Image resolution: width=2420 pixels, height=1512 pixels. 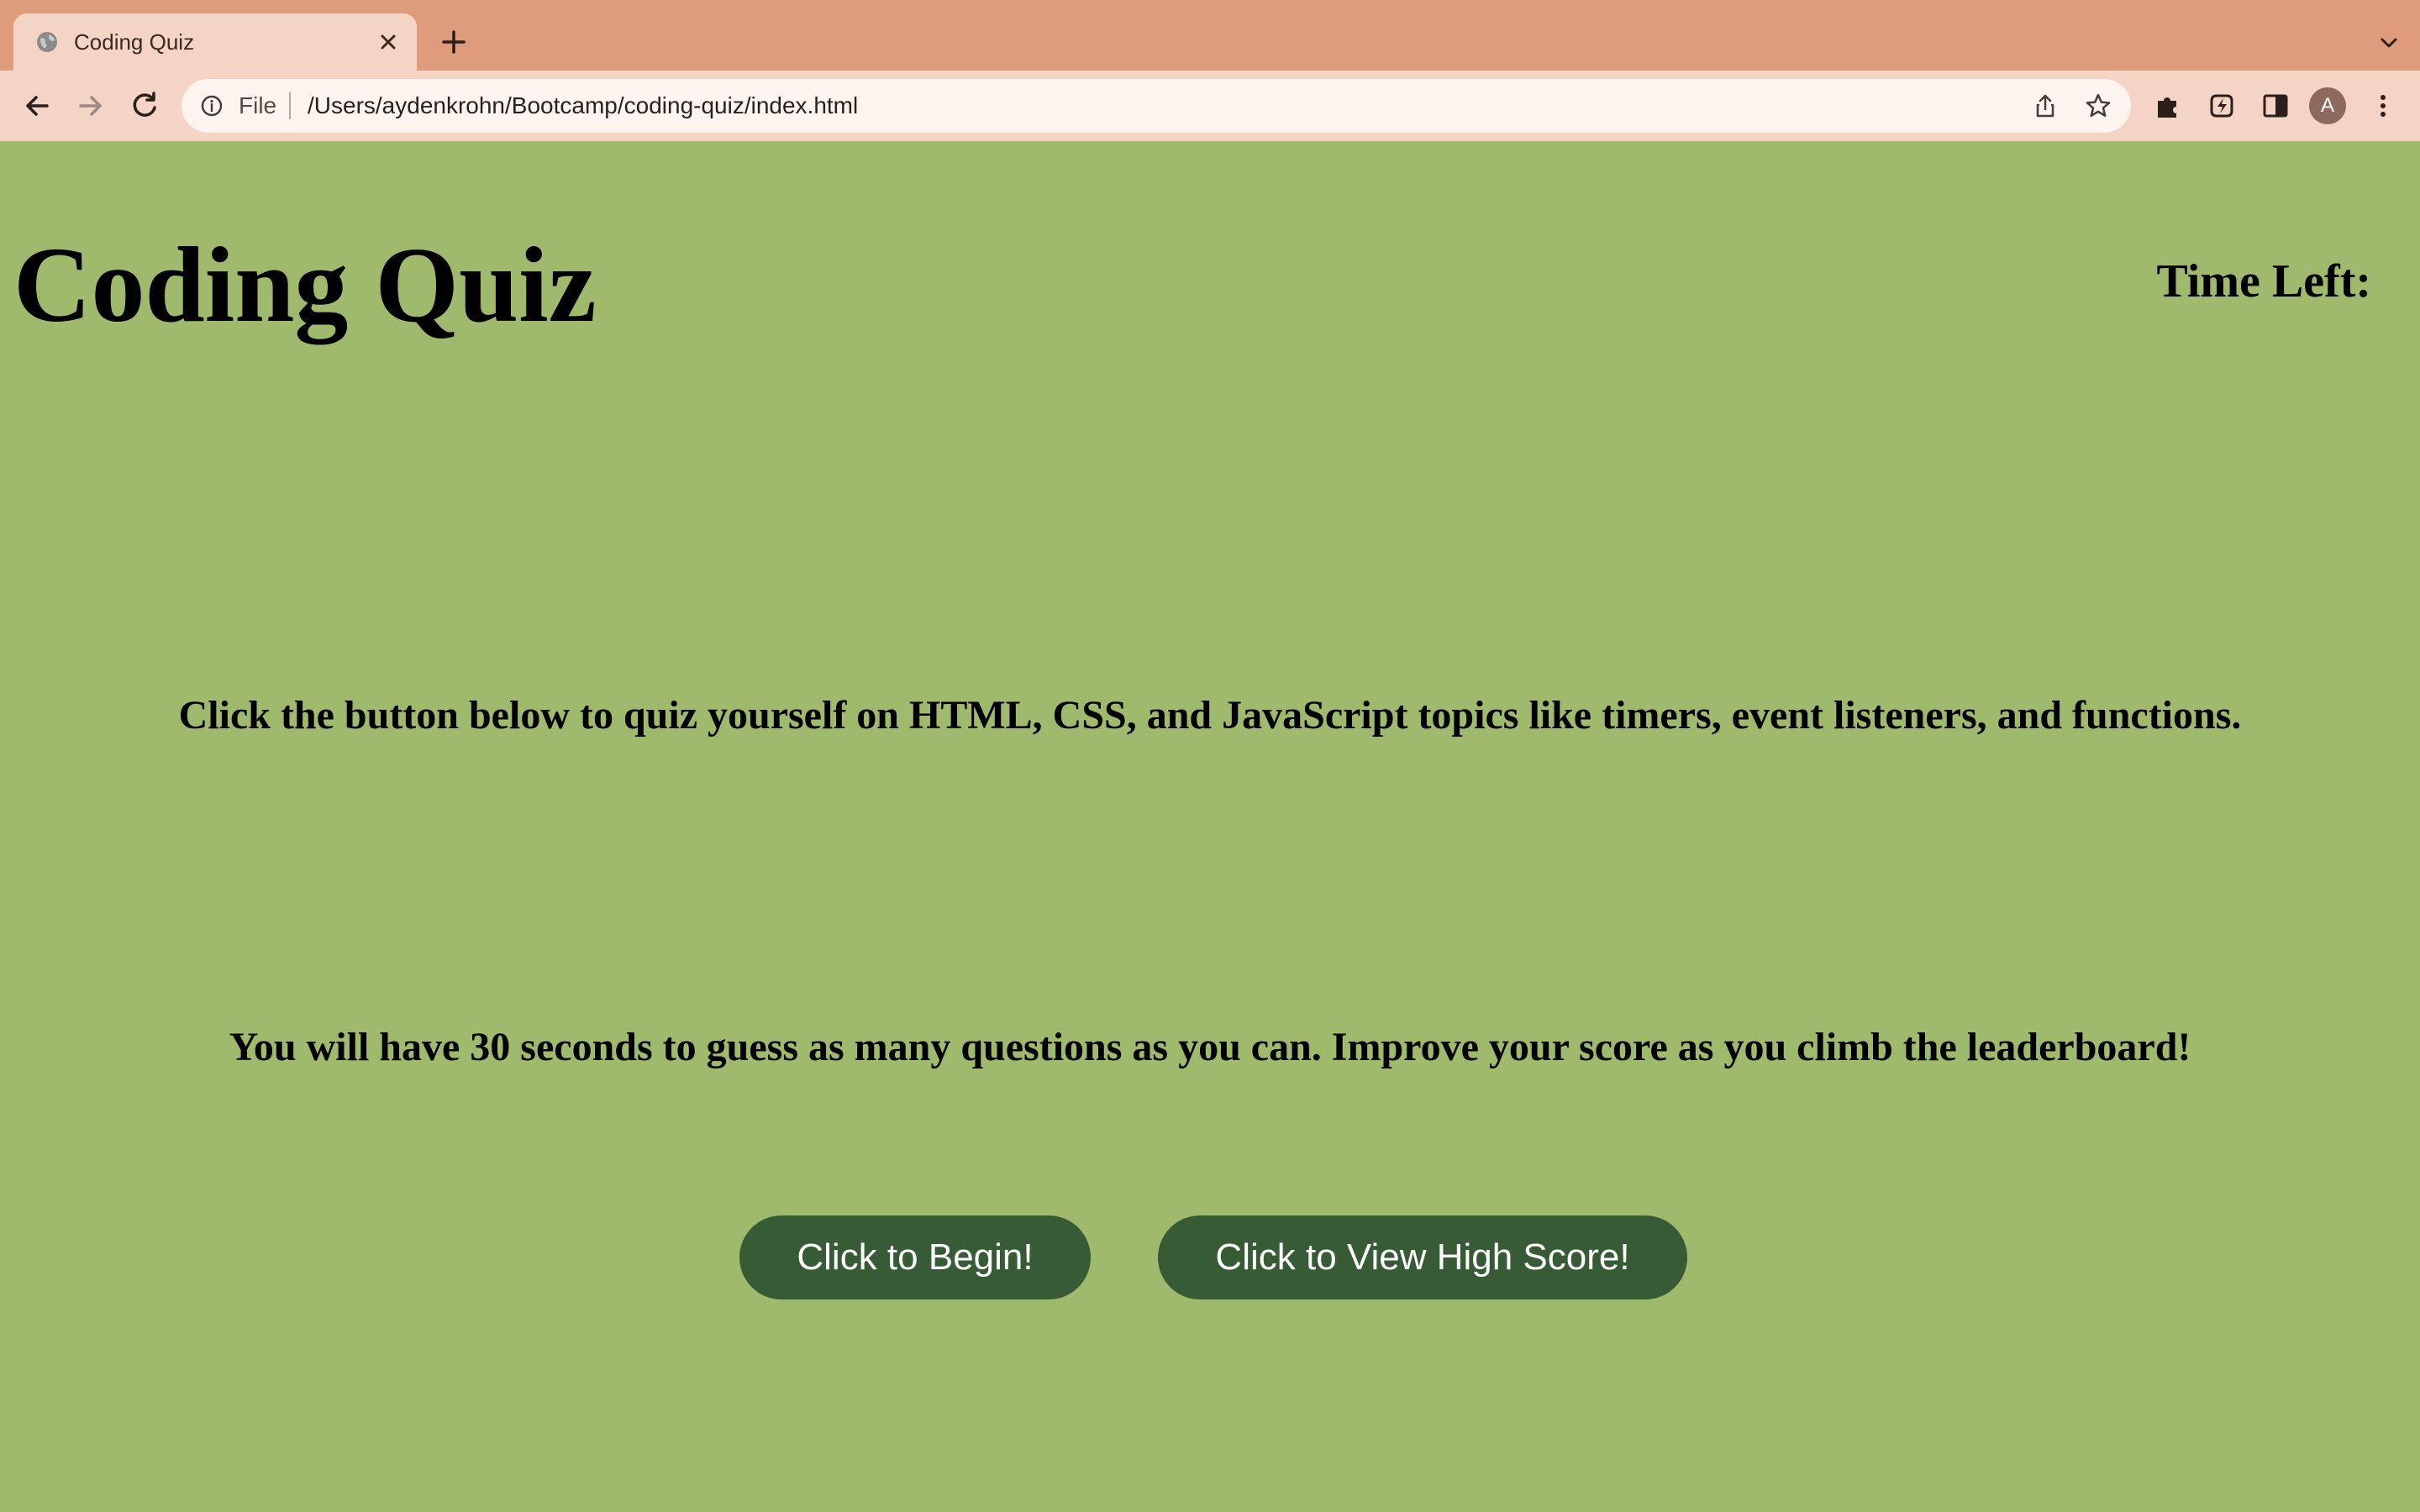 What do you see at coordinates (134, 42) in the screenshot?
I see `tab-title: Coding Quiz` at bounding box center [134, 42].